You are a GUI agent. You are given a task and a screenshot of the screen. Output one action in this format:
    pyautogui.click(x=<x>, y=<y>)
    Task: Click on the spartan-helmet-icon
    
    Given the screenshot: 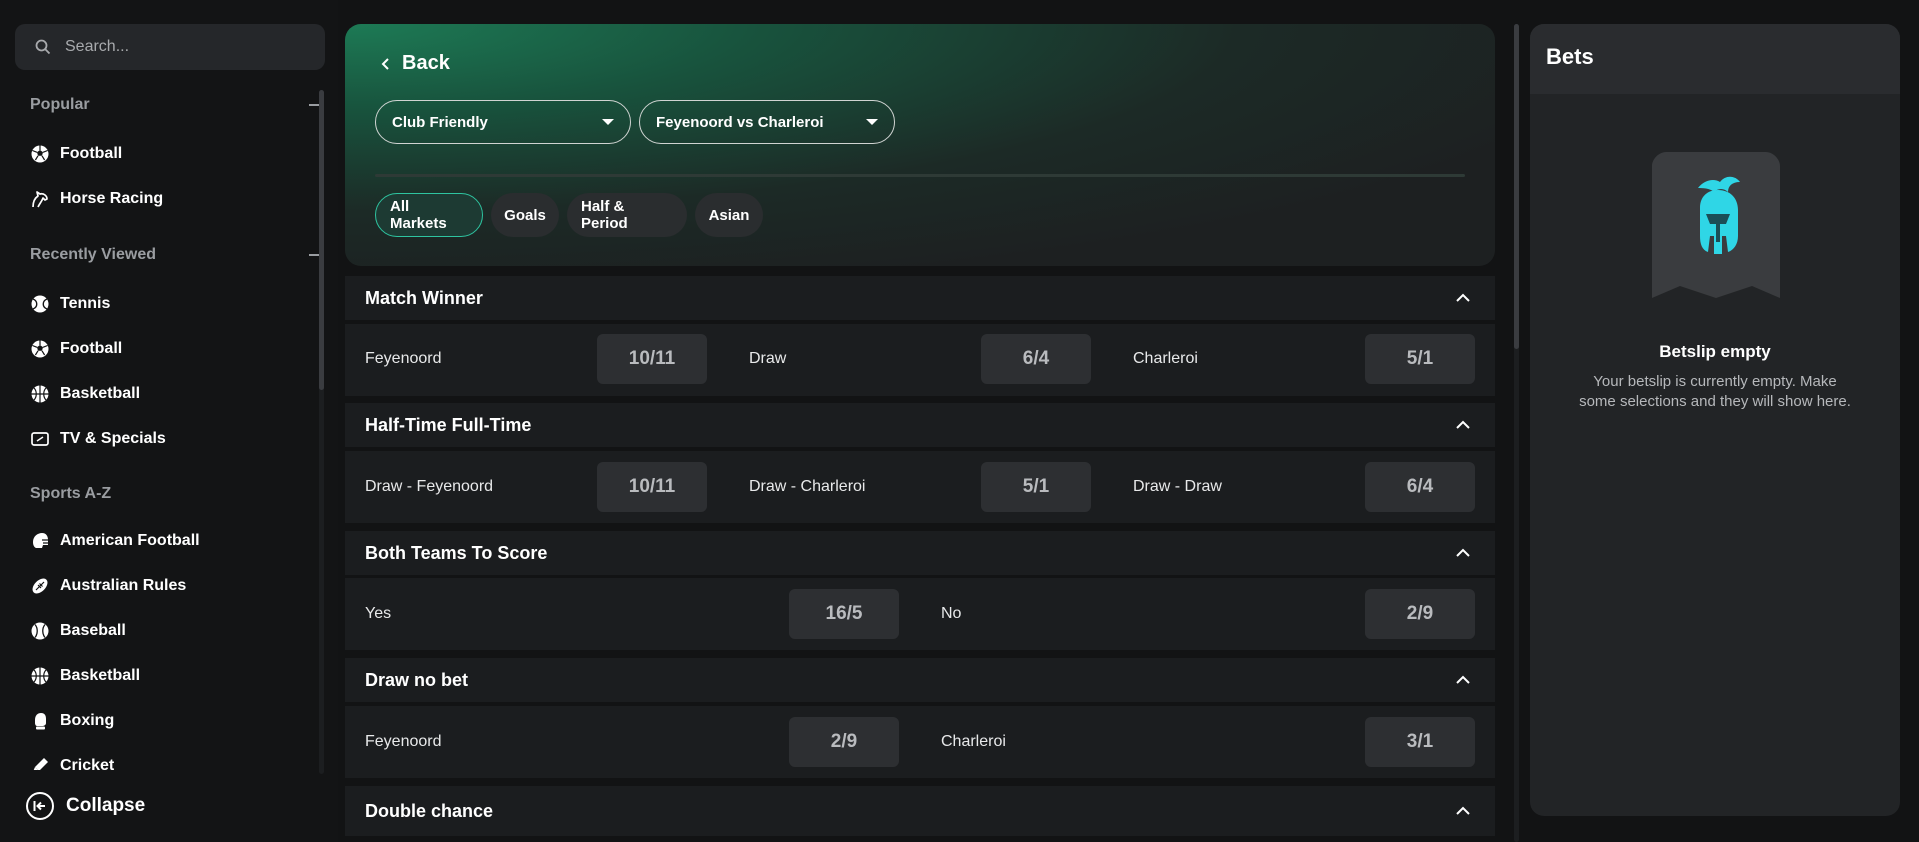 What is the action you would take?
    pyautogui.click(x=1716, y=227)
    